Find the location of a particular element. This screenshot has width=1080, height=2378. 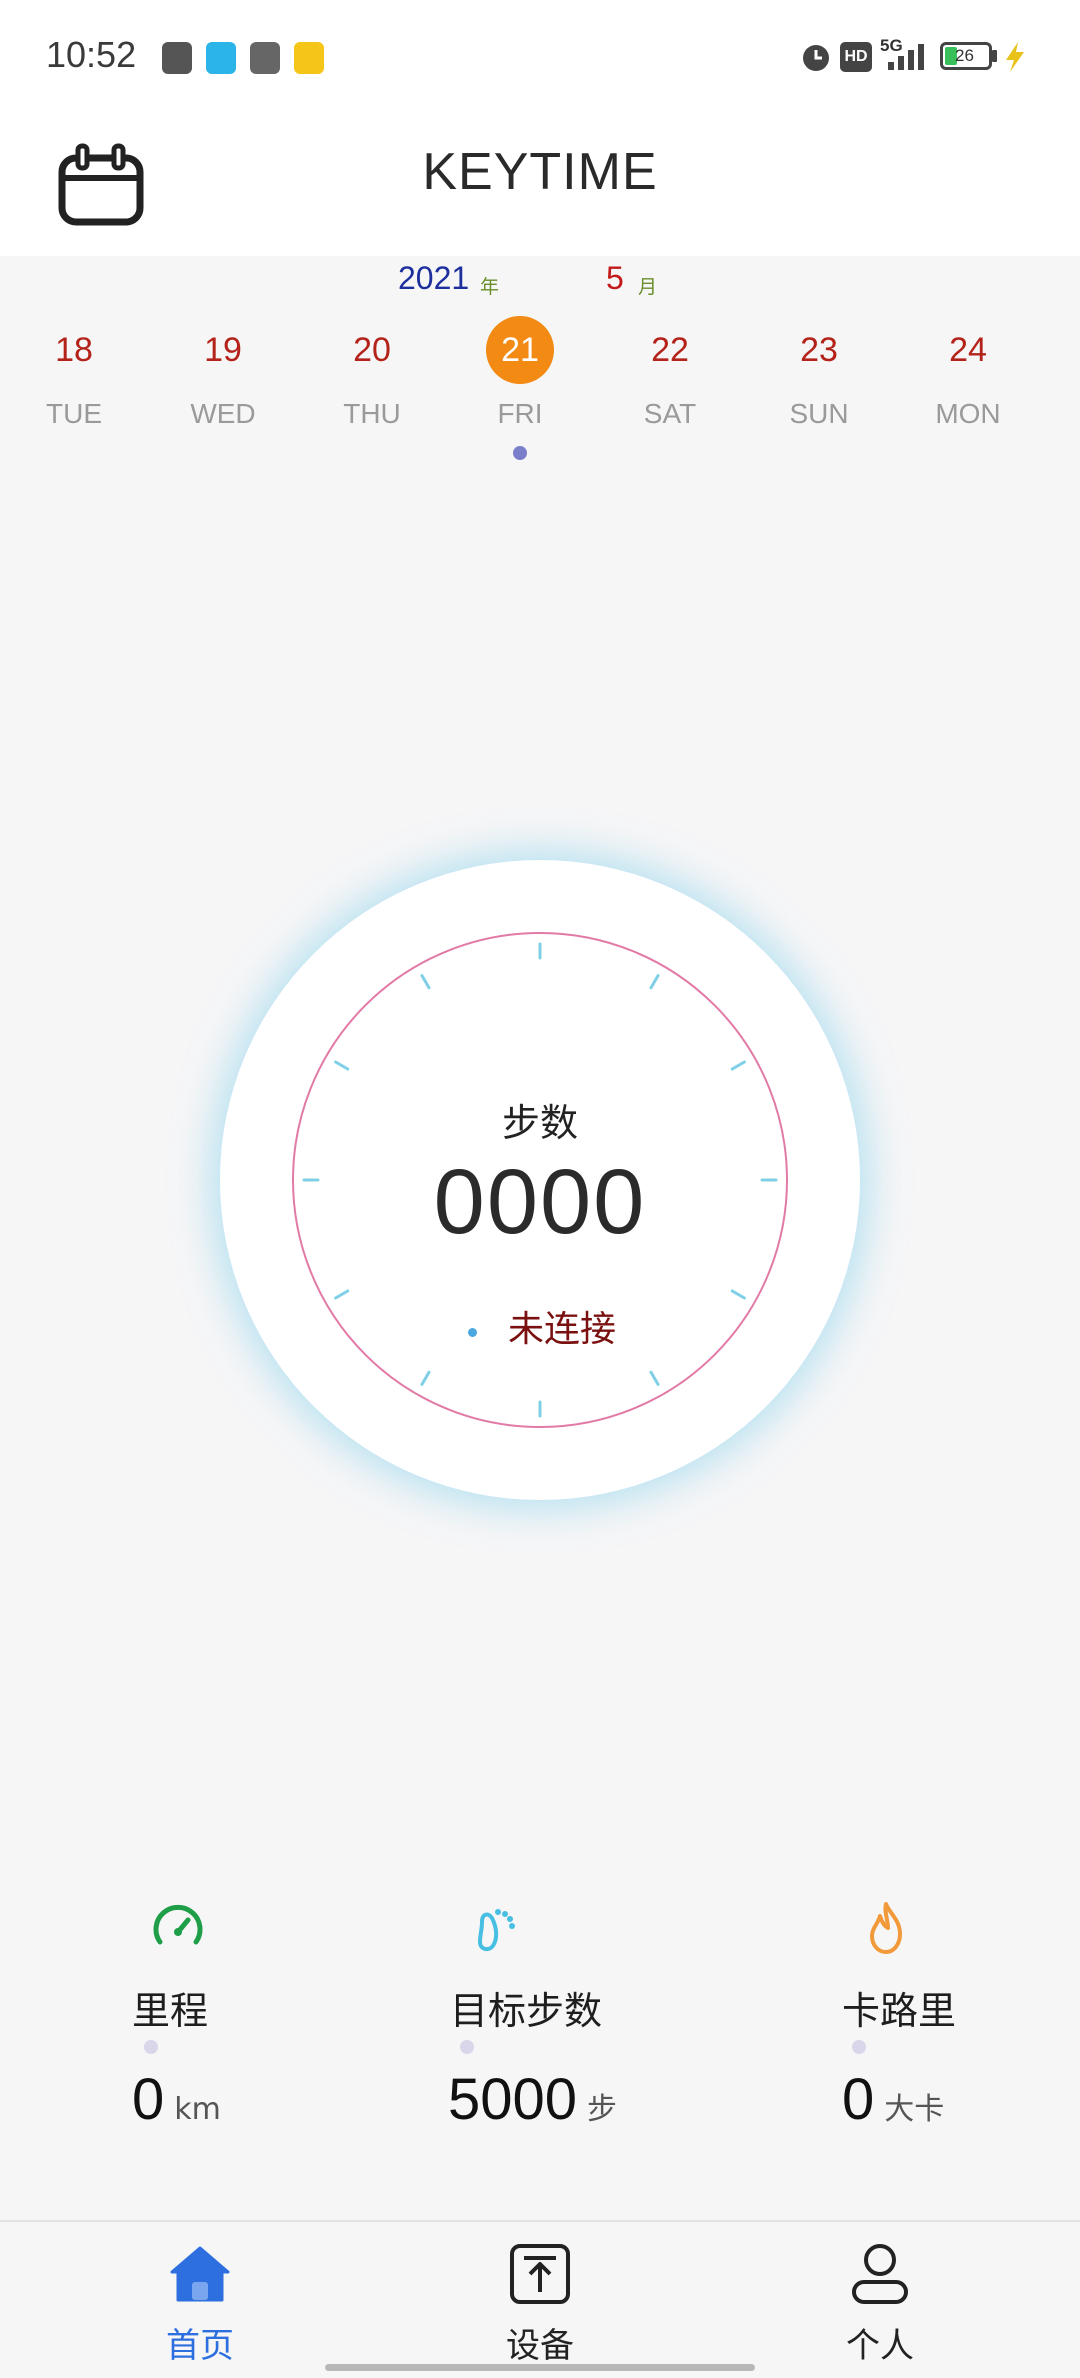

step-count: 0000 is located at coordinates (540, 1202).